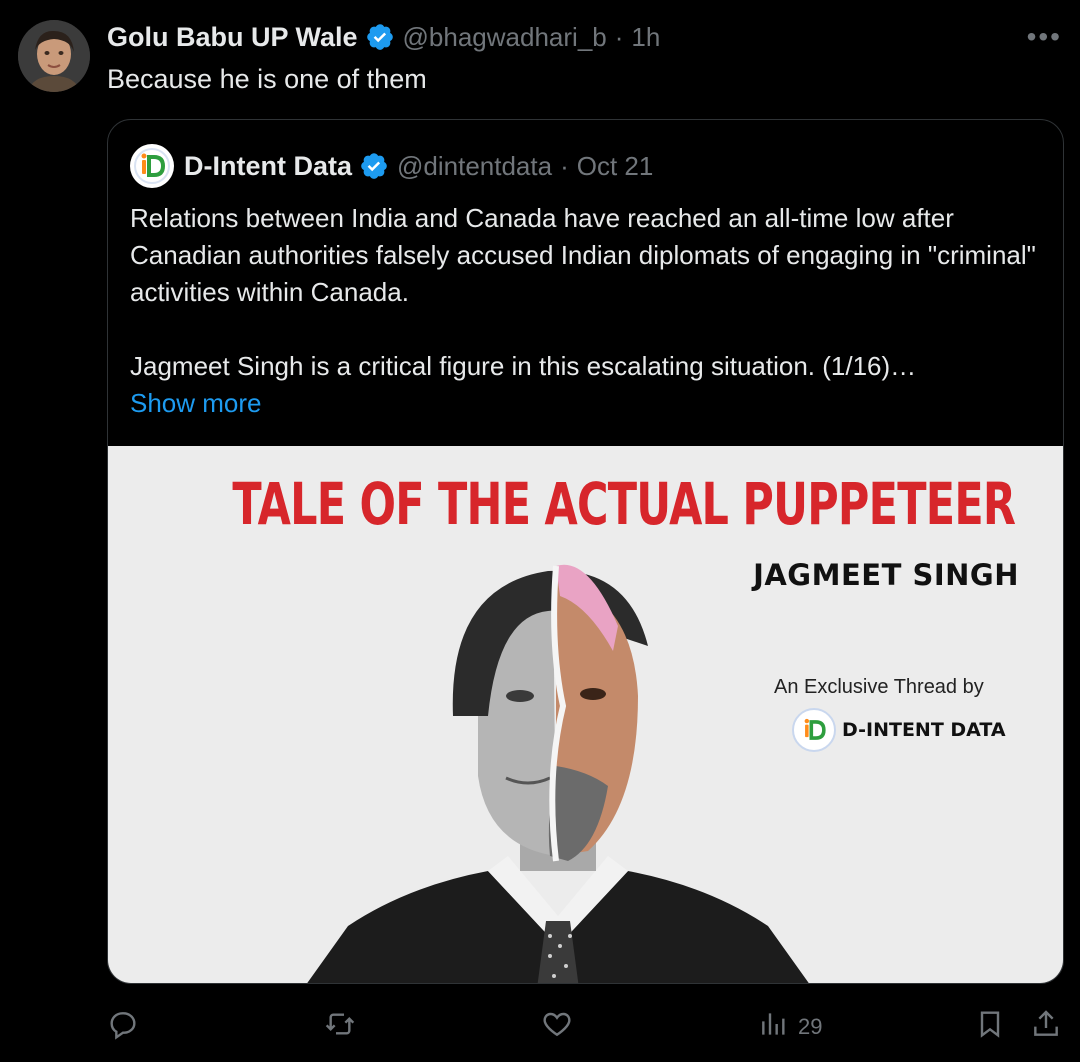 The width and height of the screenshot is (1080, 1062). I want to click on like-button, so click(557, 1027).